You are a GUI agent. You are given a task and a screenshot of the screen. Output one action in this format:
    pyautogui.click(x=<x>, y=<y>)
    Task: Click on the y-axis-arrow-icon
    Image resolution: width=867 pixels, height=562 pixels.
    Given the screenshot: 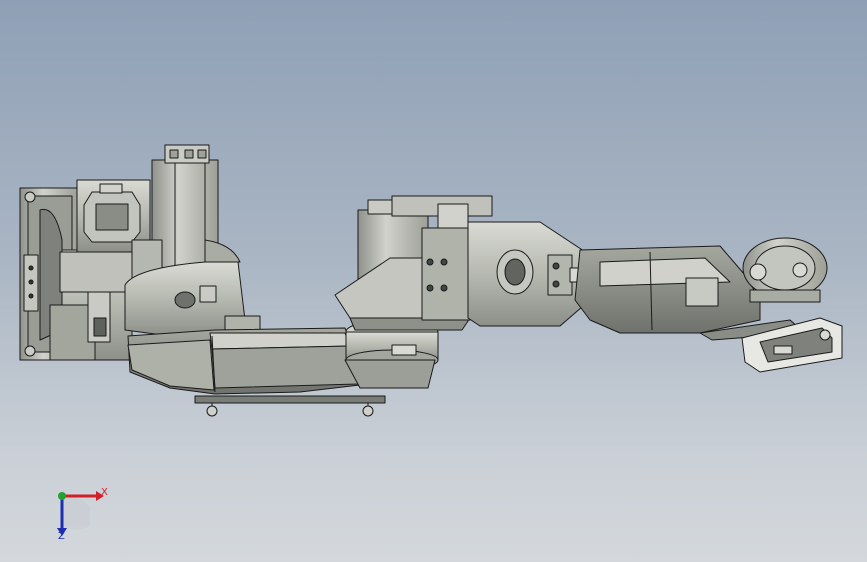 What is the action you would take?
    pyautogui.click(x=62, y=496)
    